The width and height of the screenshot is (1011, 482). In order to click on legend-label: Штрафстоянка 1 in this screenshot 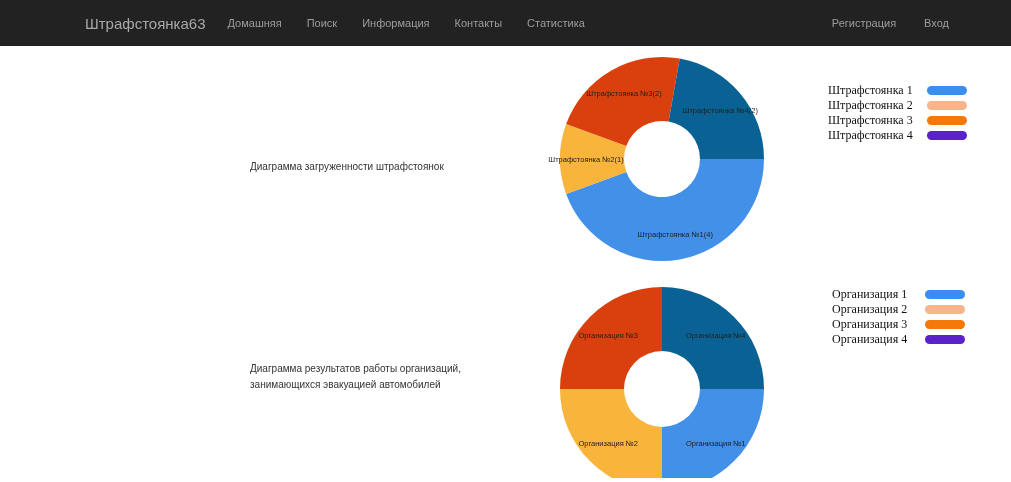, I will do `click(870, 90)`.